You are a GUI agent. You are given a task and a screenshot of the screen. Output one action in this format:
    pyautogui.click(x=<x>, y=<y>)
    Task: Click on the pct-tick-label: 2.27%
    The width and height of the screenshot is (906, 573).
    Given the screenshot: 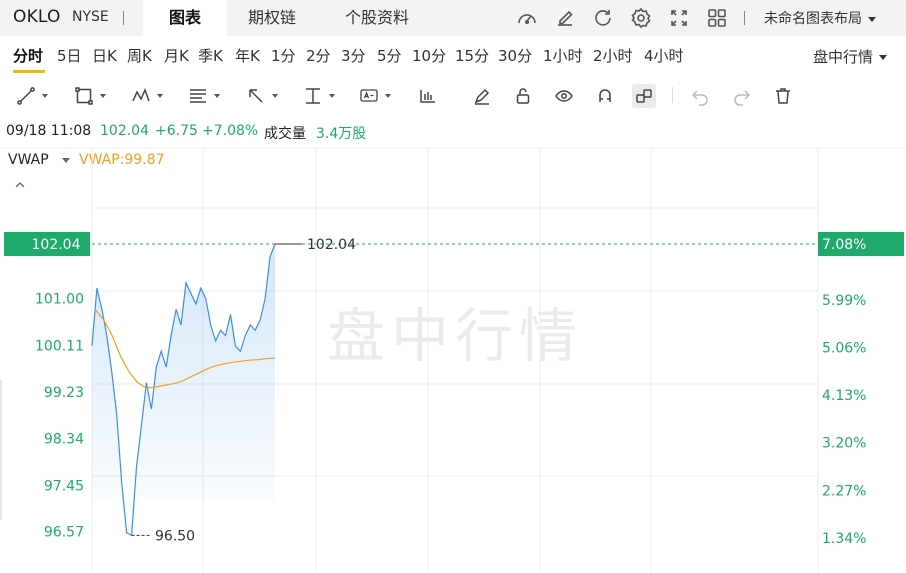 What is the action you would take?
    pyautogui.click(x=844, y=491)
    